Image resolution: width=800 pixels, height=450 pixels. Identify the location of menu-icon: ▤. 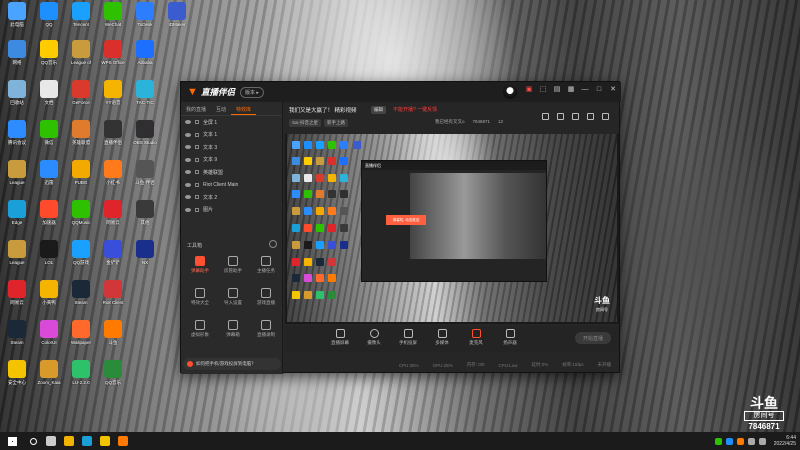
(557, 90).